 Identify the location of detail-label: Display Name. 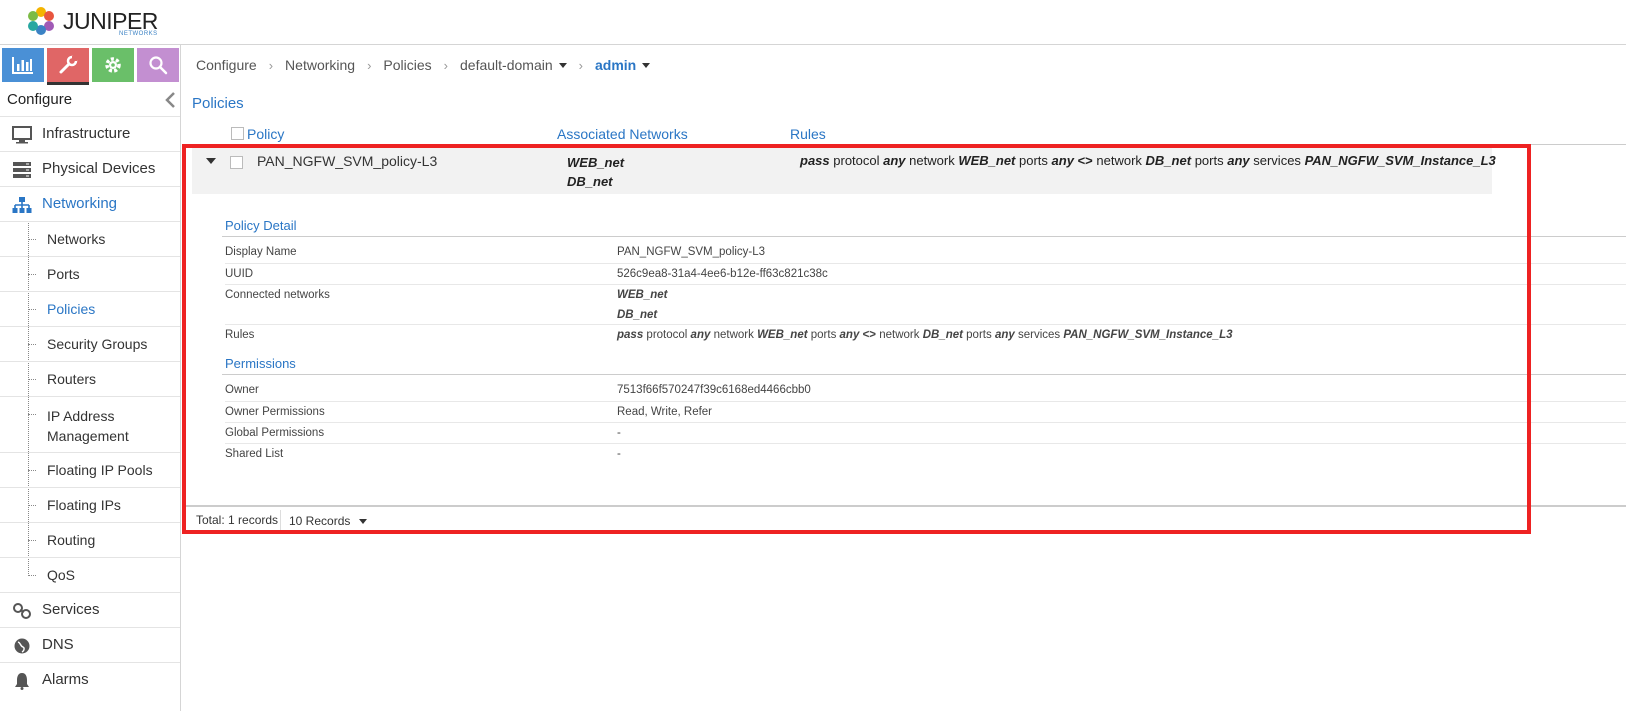
(261, 252).